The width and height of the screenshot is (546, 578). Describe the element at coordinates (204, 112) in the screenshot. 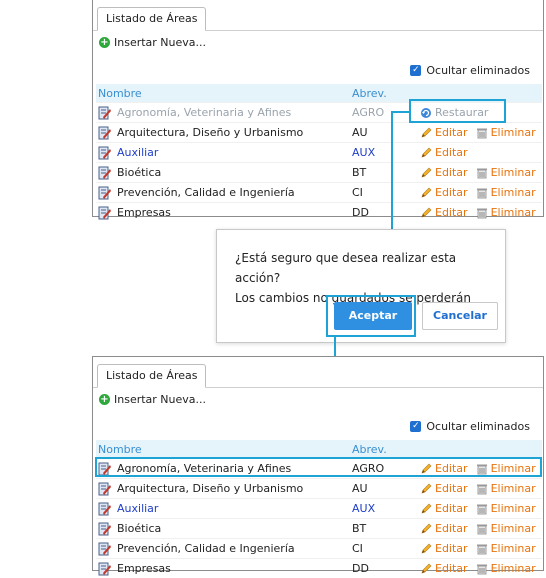

I see `area-name: Agronomía, Veterinaria y Afines` at that location.